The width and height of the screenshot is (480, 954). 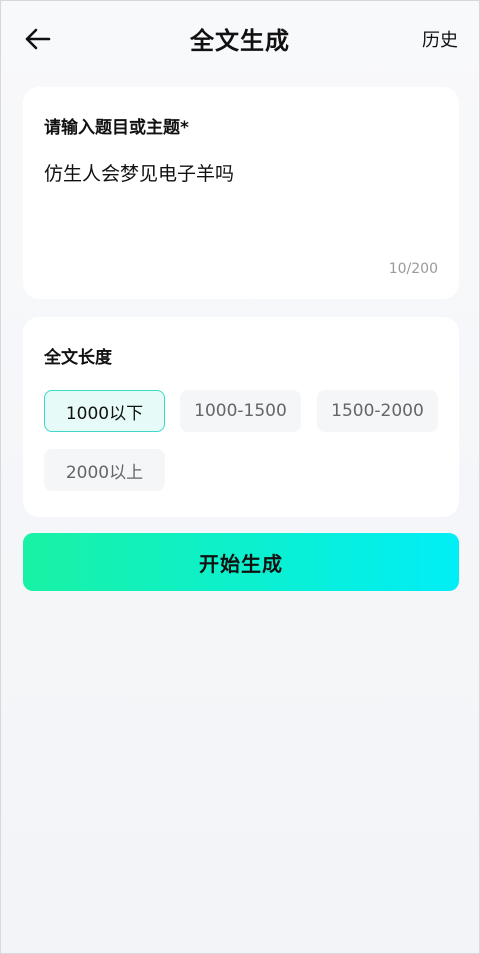 I want to click on topic-label: 请输入题目或主题*, so click(x=116, y=128).